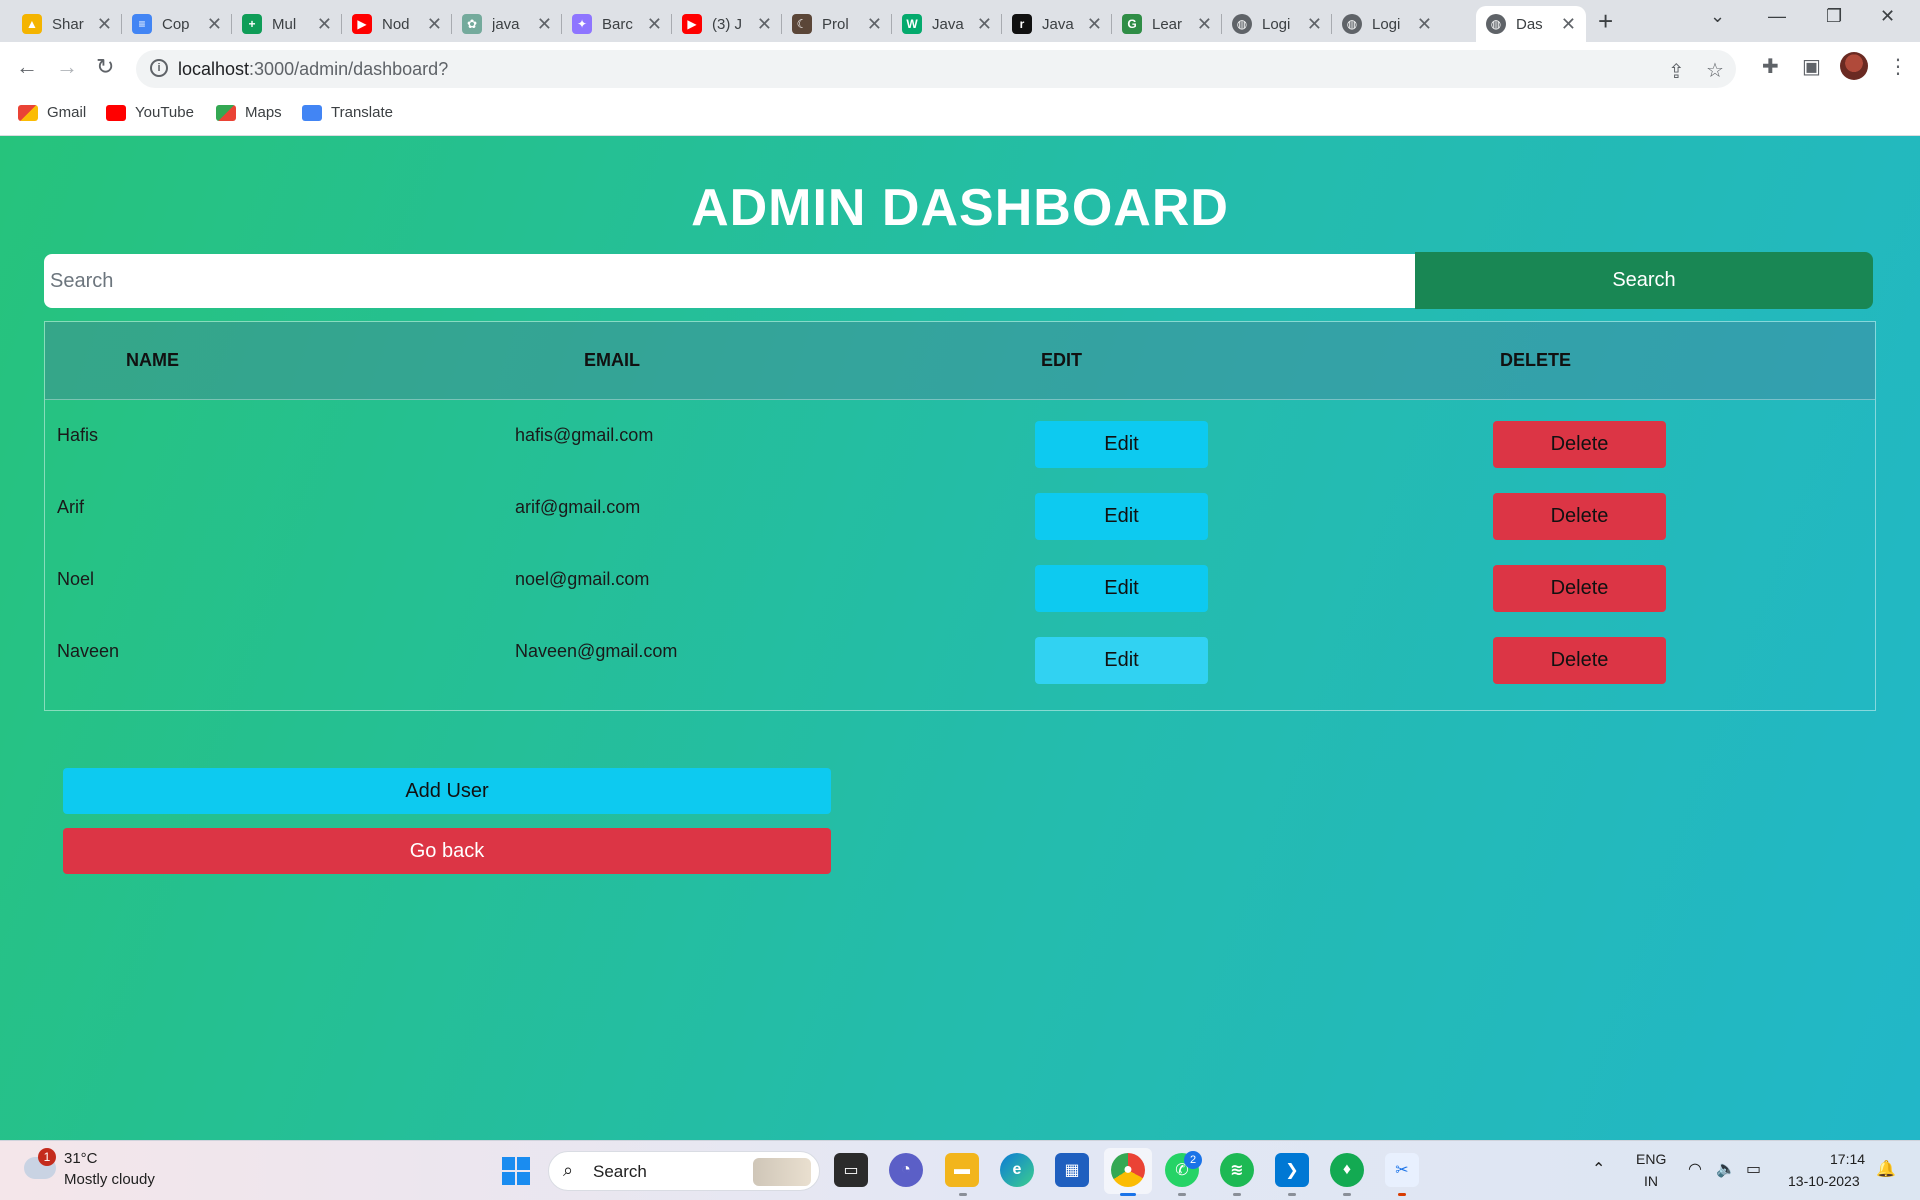  Describe the element at coordinates (1886, 1169) in the screenshot. I see `notification-bell-icon: 🔔` at that location.